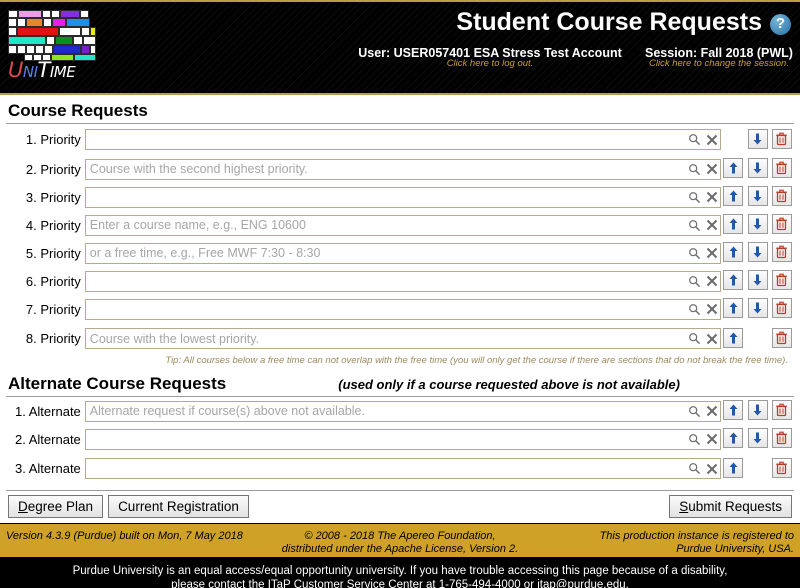 This screenshot has width=800, height=588. I want to click on current-registration-button: Current Registration, so click(178, 506).